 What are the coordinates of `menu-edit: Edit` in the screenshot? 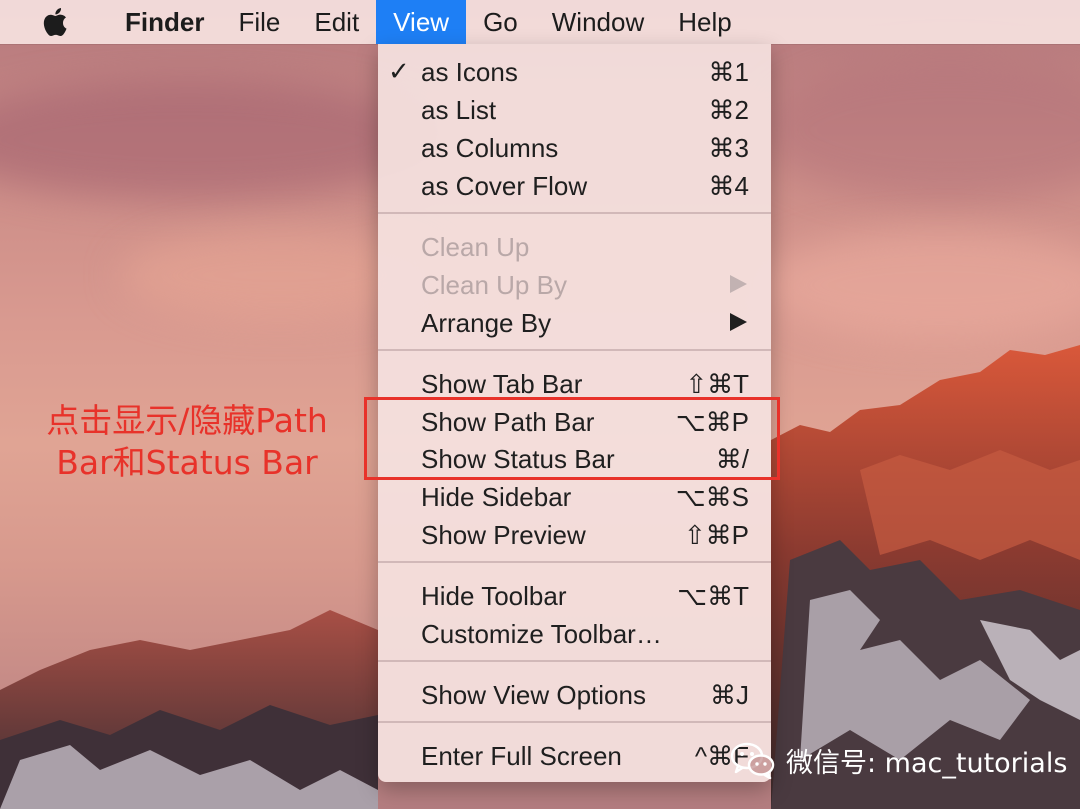 It's located at (336, 22).